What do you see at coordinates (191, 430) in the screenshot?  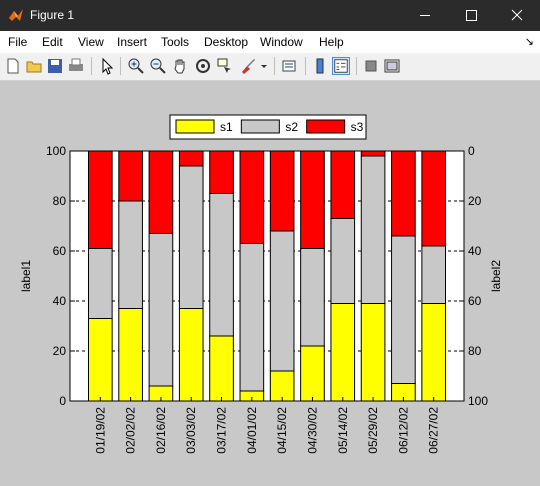 I see `x-tick-label: 03/03/02` at bounding box center [191, 430].